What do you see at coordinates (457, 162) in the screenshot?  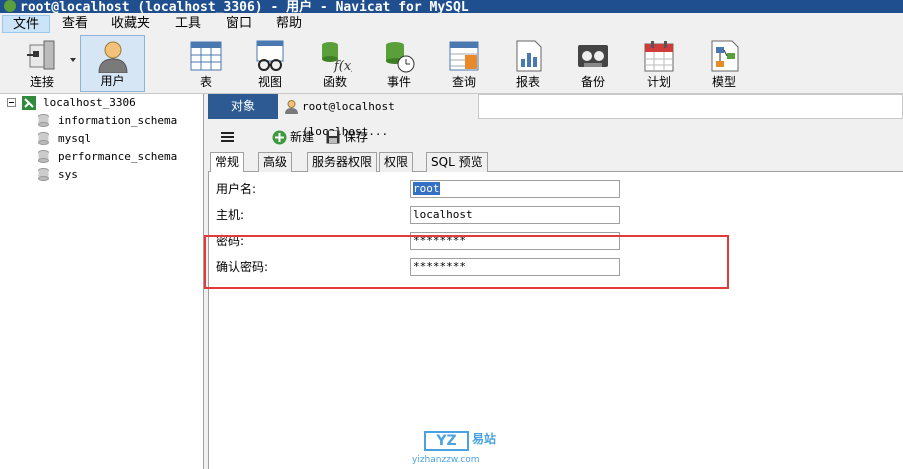 I see `tab-sql-preview: SQL 预览` at bounding box center [457, 162].